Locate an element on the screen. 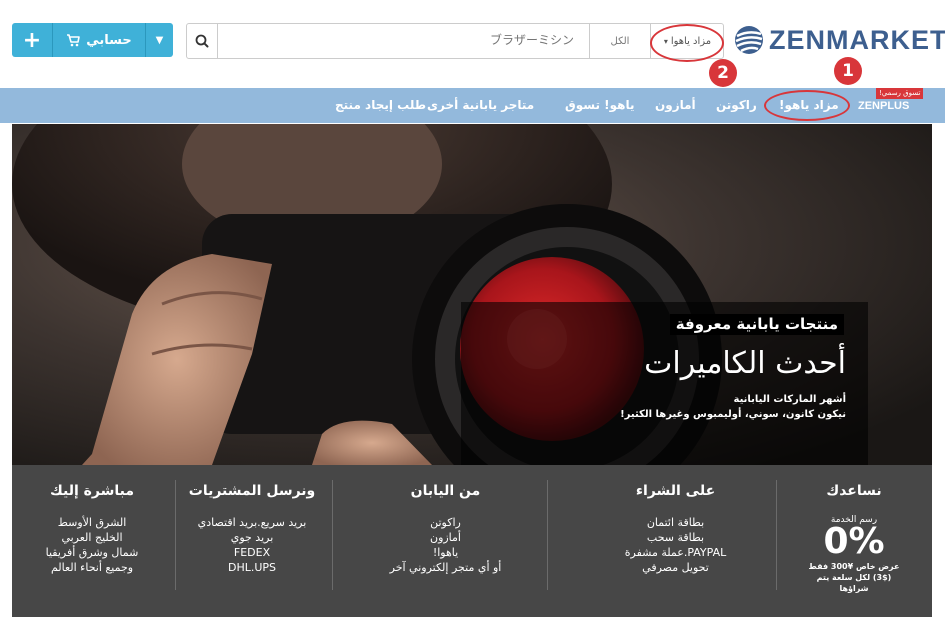 This screenshot has width=945, height=619. list-item: بطاقة سحب is located at coordinates (675, 537).